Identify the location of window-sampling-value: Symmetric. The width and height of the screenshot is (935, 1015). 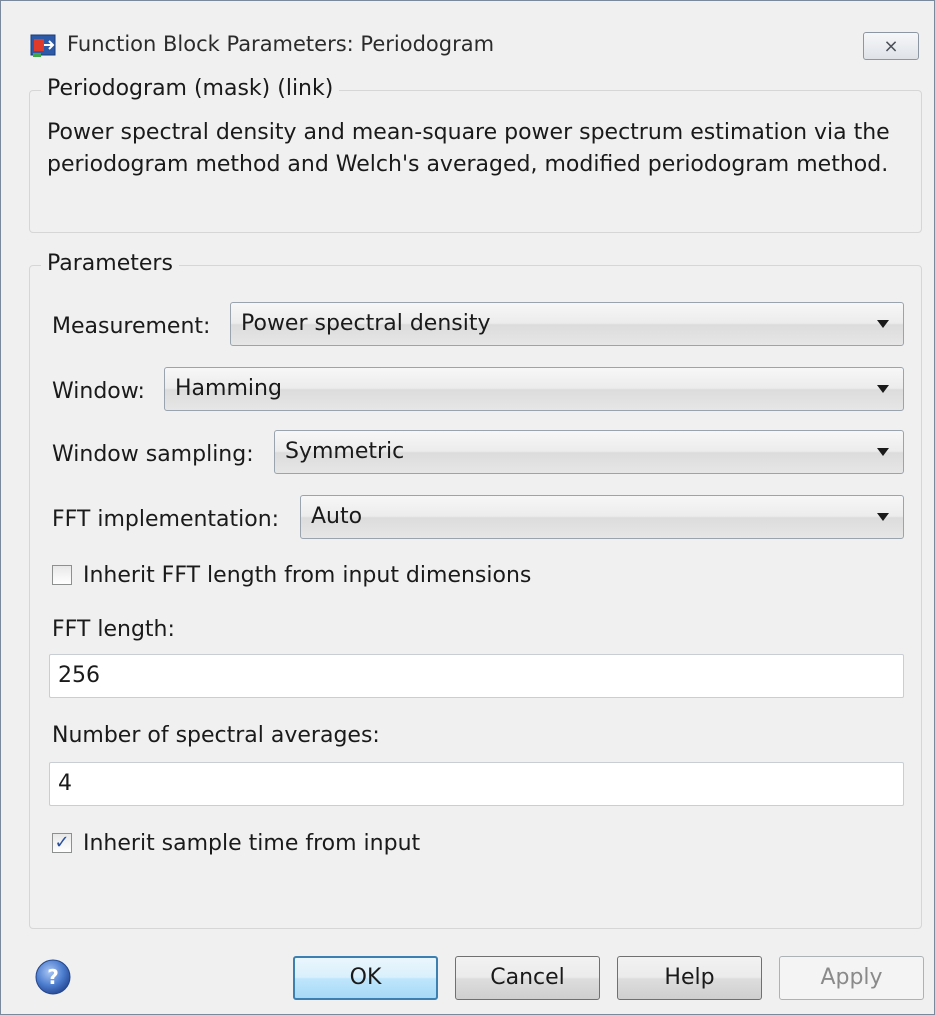
(345, 451).